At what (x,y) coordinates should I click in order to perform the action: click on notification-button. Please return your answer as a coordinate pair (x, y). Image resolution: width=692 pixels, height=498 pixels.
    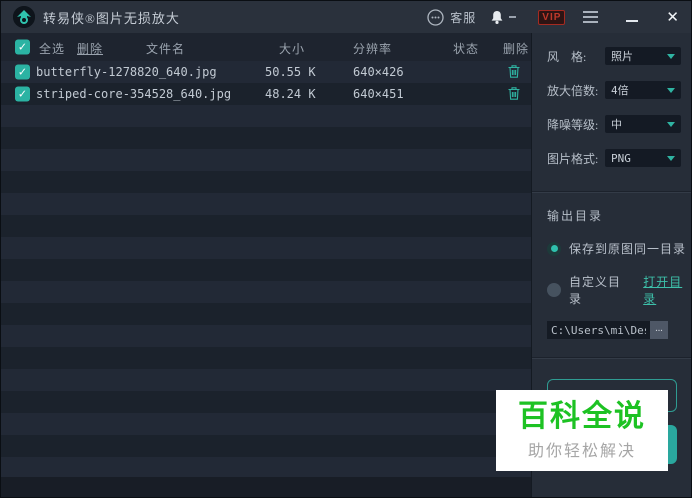
    Looking at the image, I should click on (503, 17).